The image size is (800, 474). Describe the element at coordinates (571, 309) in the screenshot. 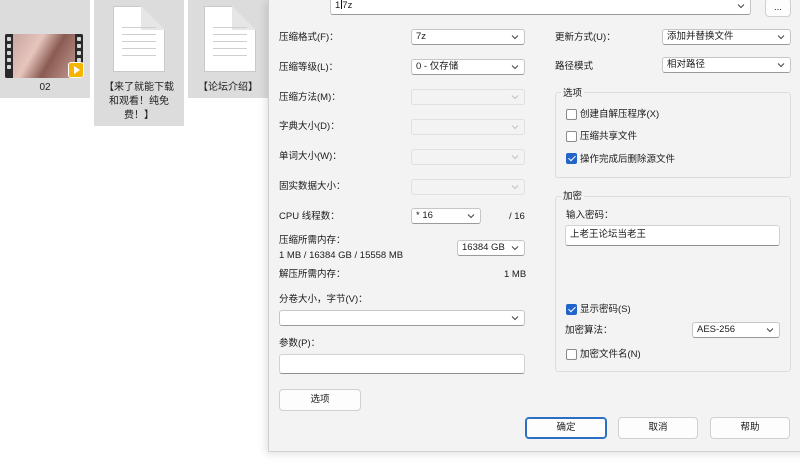

I see `show-password-checkbox` at that location.